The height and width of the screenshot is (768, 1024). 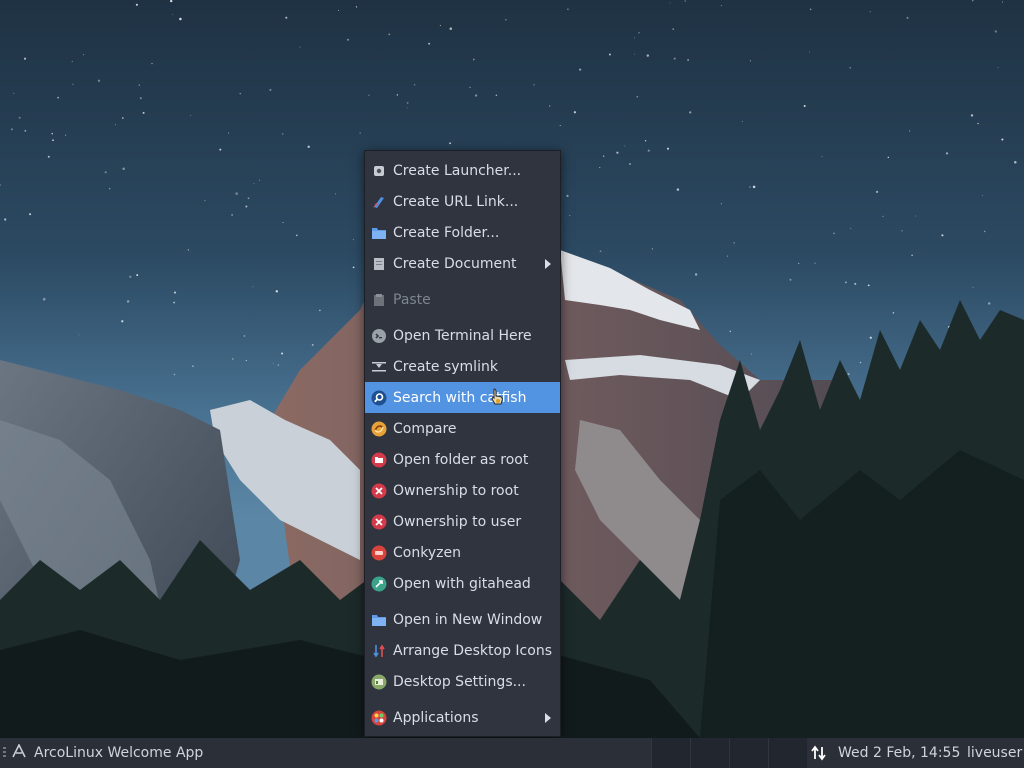 I want to click on menu-item-open-folder-as-root: Open folder as root, so click(x=462, y=459).